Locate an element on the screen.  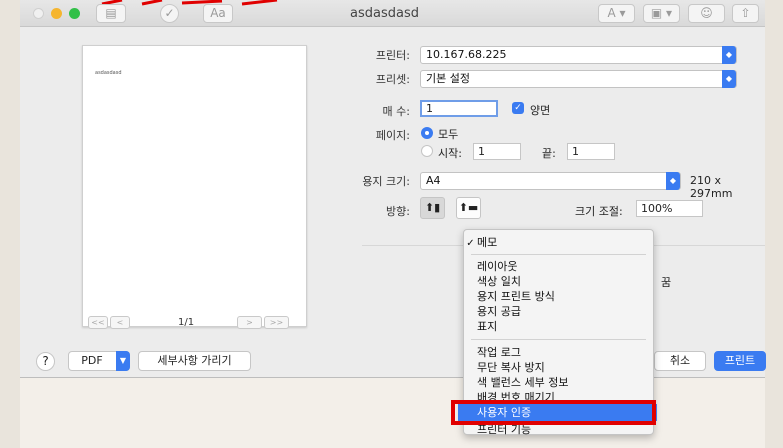
pdf-menu-button: PDF ▼ is located at coordinates (99, 361).